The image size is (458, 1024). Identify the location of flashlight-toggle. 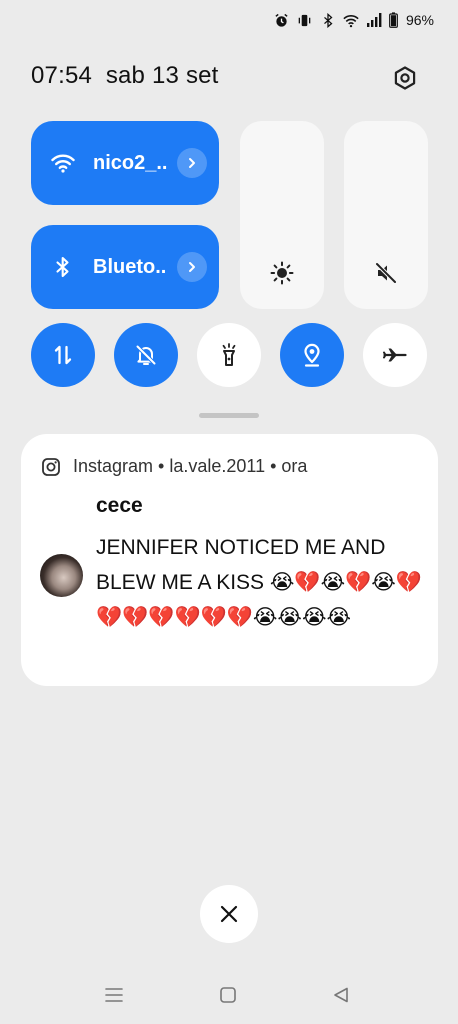
(229, 355).